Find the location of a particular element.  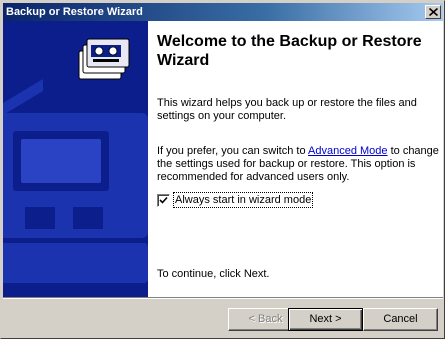

close-button is located at coordinates (433, 12).